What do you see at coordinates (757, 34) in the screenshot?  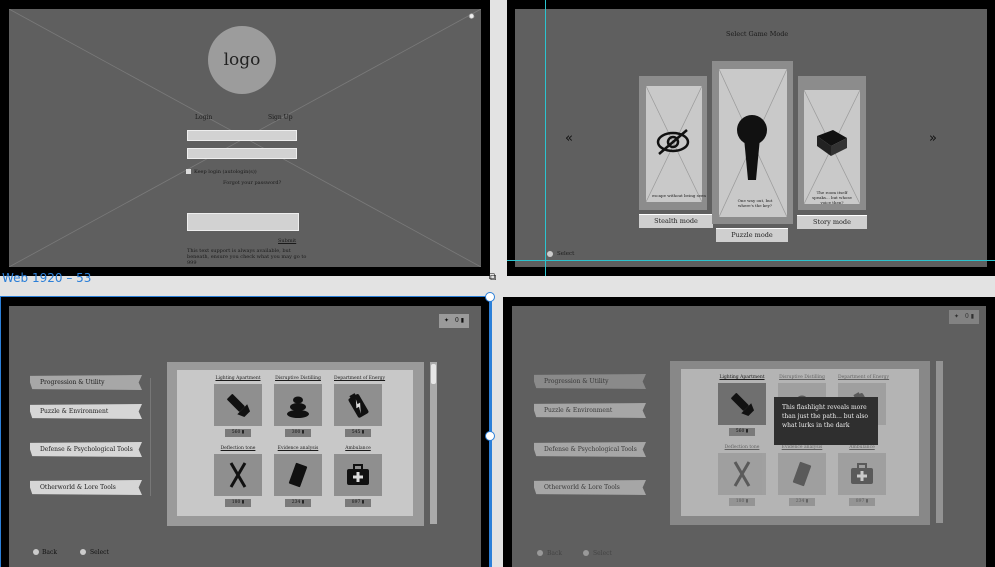 I see `game-mode-title: Select Game Mode` at bounding box center [757, 34].